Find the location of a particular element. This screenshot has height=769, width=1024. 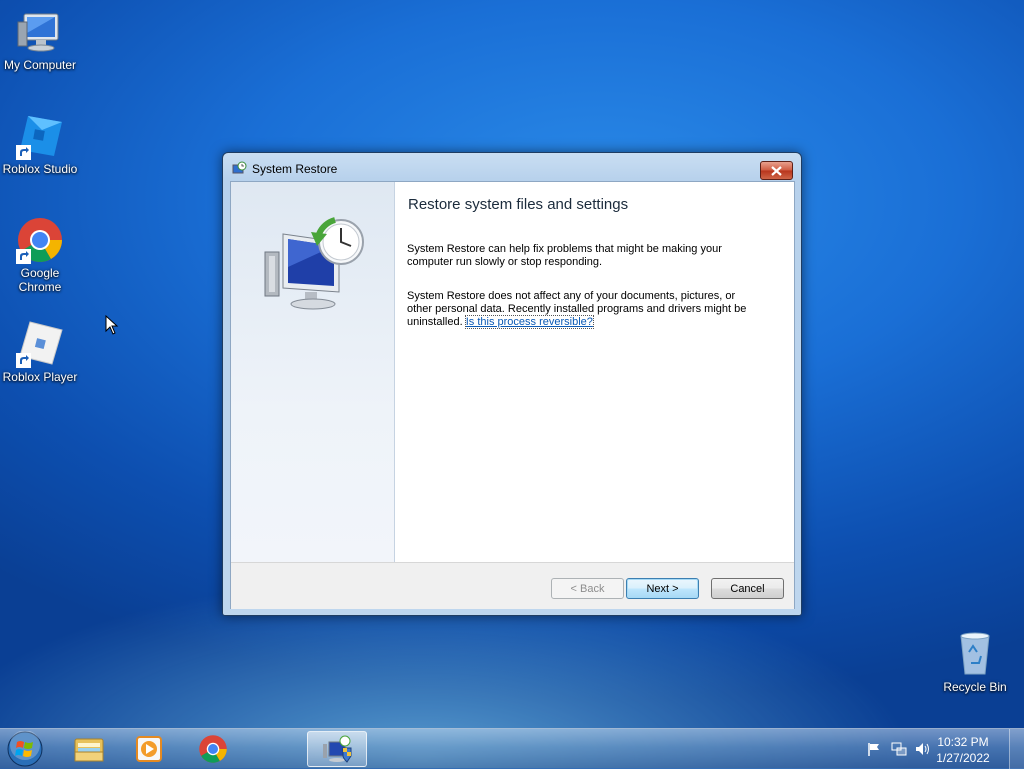

next-button: Next > is located at coordinates (662, 588).